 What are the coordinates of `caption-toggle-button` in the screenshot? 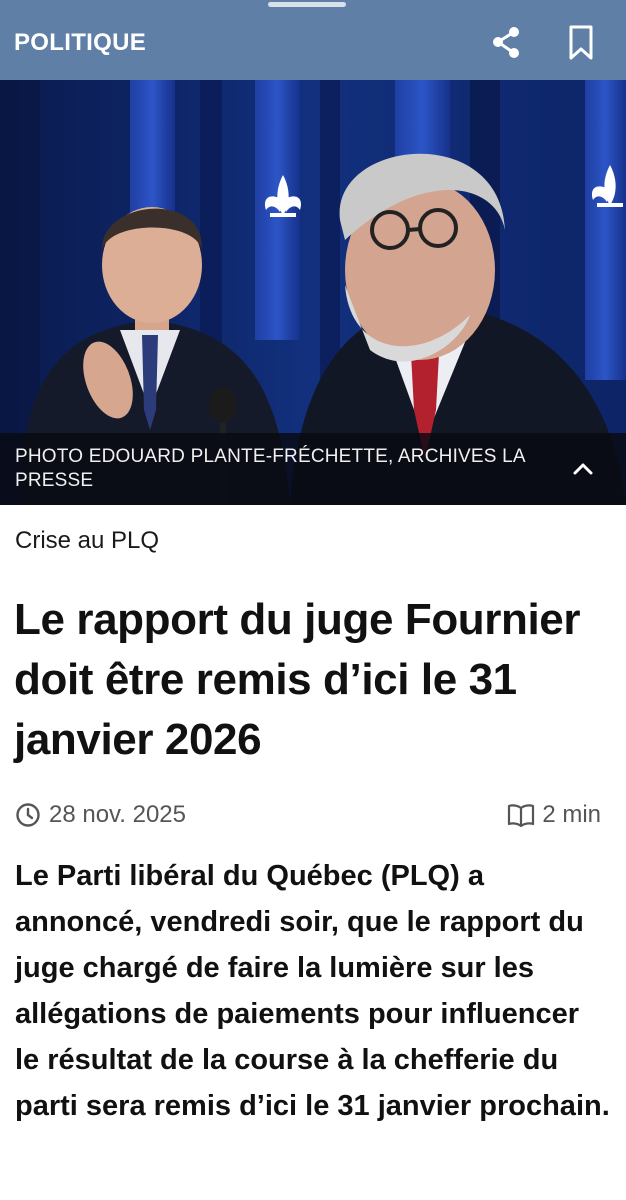 It's located at (583, 469).